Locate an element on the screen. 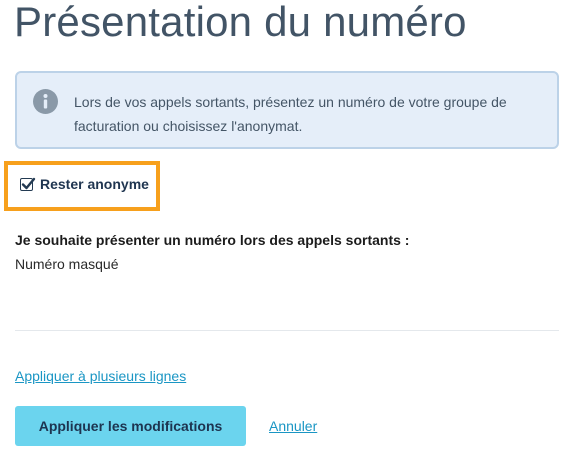 This screenshot has height=454, width=567. anonymous-checkbox is located at coordinates (28, 184).